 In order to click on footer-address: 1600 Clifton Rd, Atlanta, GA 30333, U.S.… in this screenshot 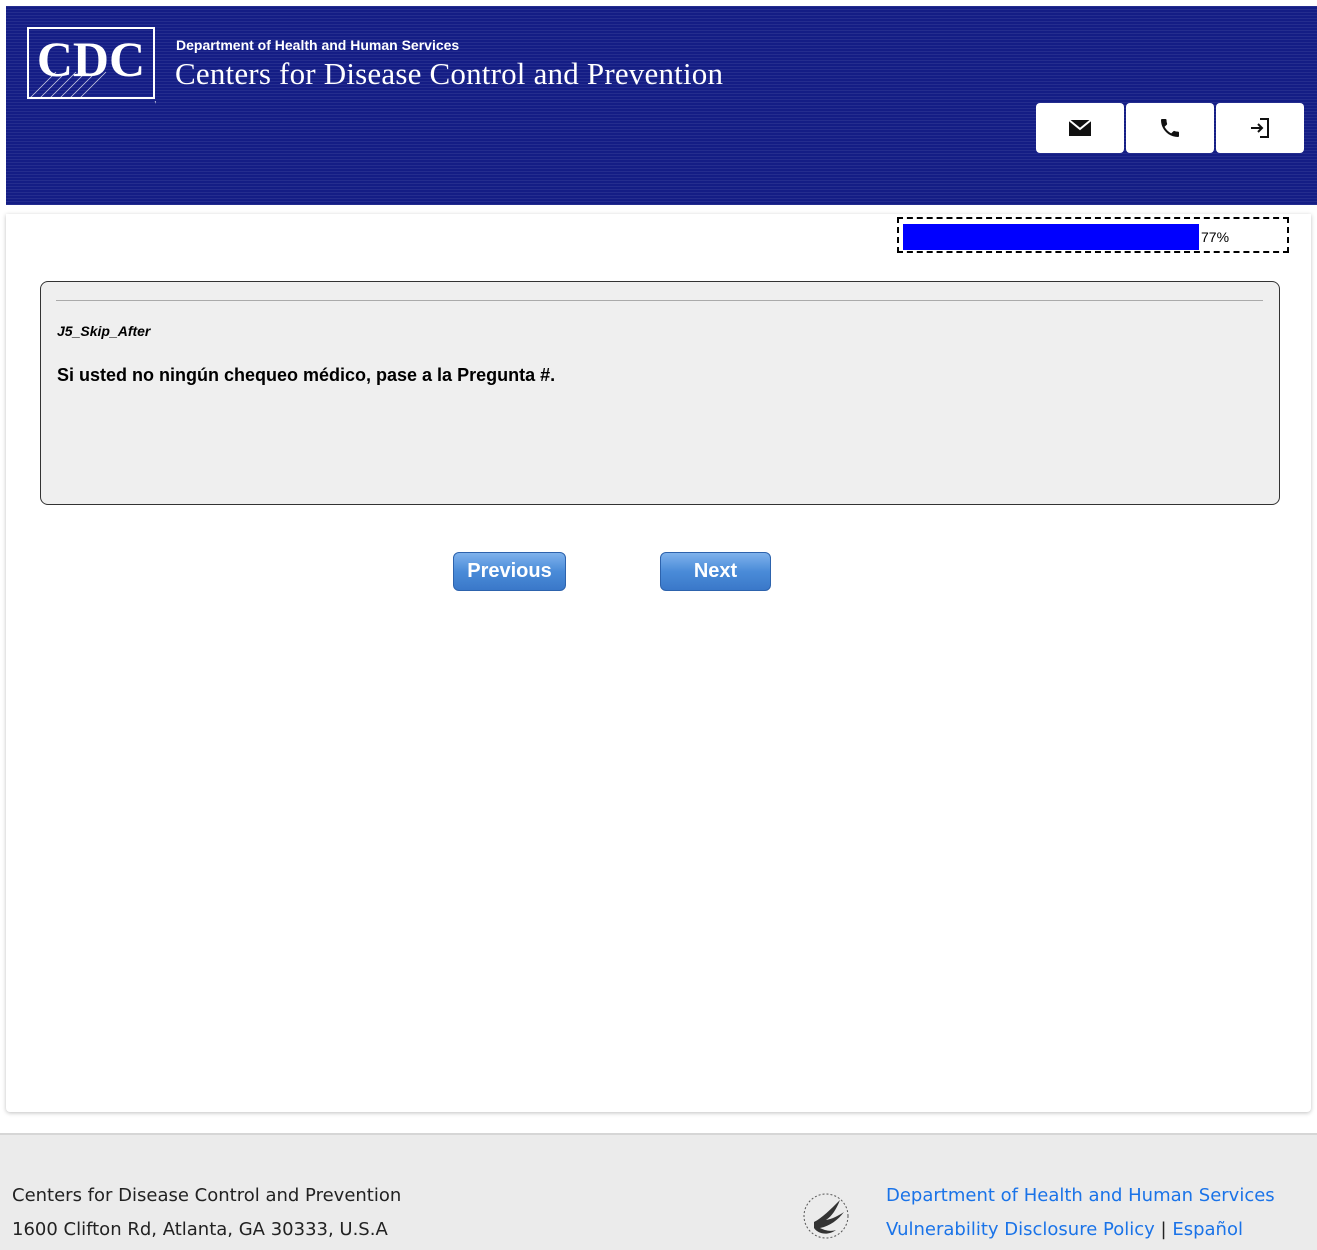, I will do `click(200, 1229)`.